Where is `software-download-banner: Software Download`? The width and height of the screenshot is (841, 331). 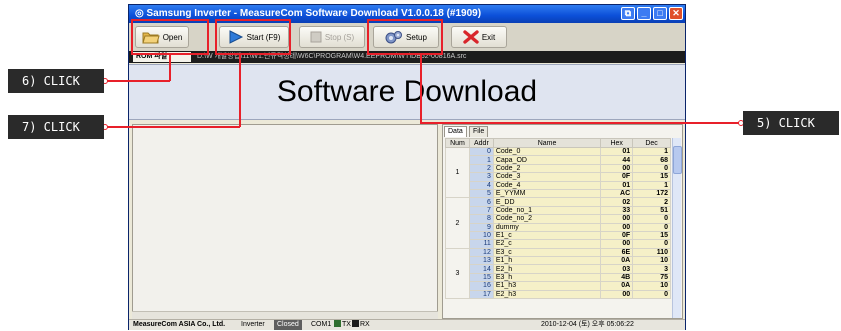 software-download-banner: Software Download is located at coordinates (407, 92).